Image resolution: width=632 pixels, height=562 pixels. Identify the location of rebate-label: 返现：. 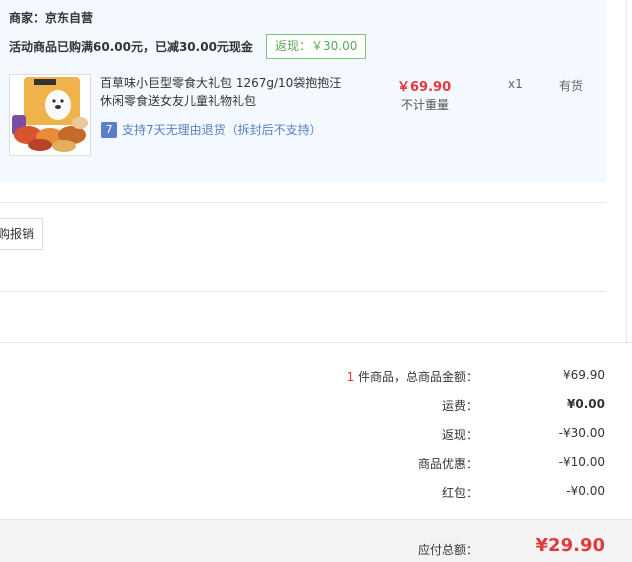
(459, 435).